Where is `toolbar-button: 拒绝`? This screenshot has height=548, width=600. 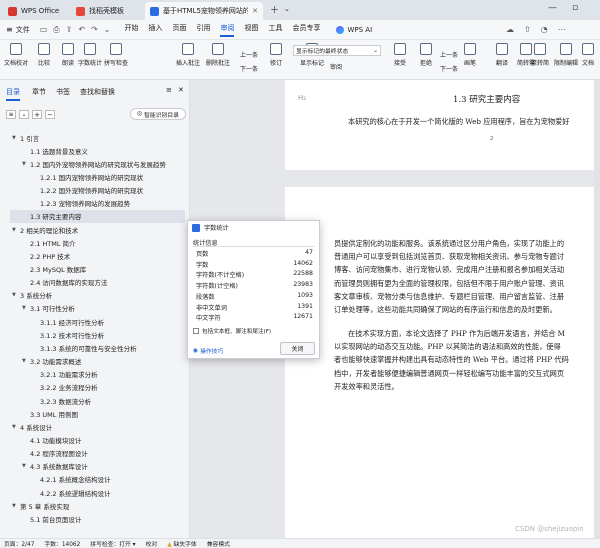
toolbar-button: 拒绝 is located at coordinates (426, 55).